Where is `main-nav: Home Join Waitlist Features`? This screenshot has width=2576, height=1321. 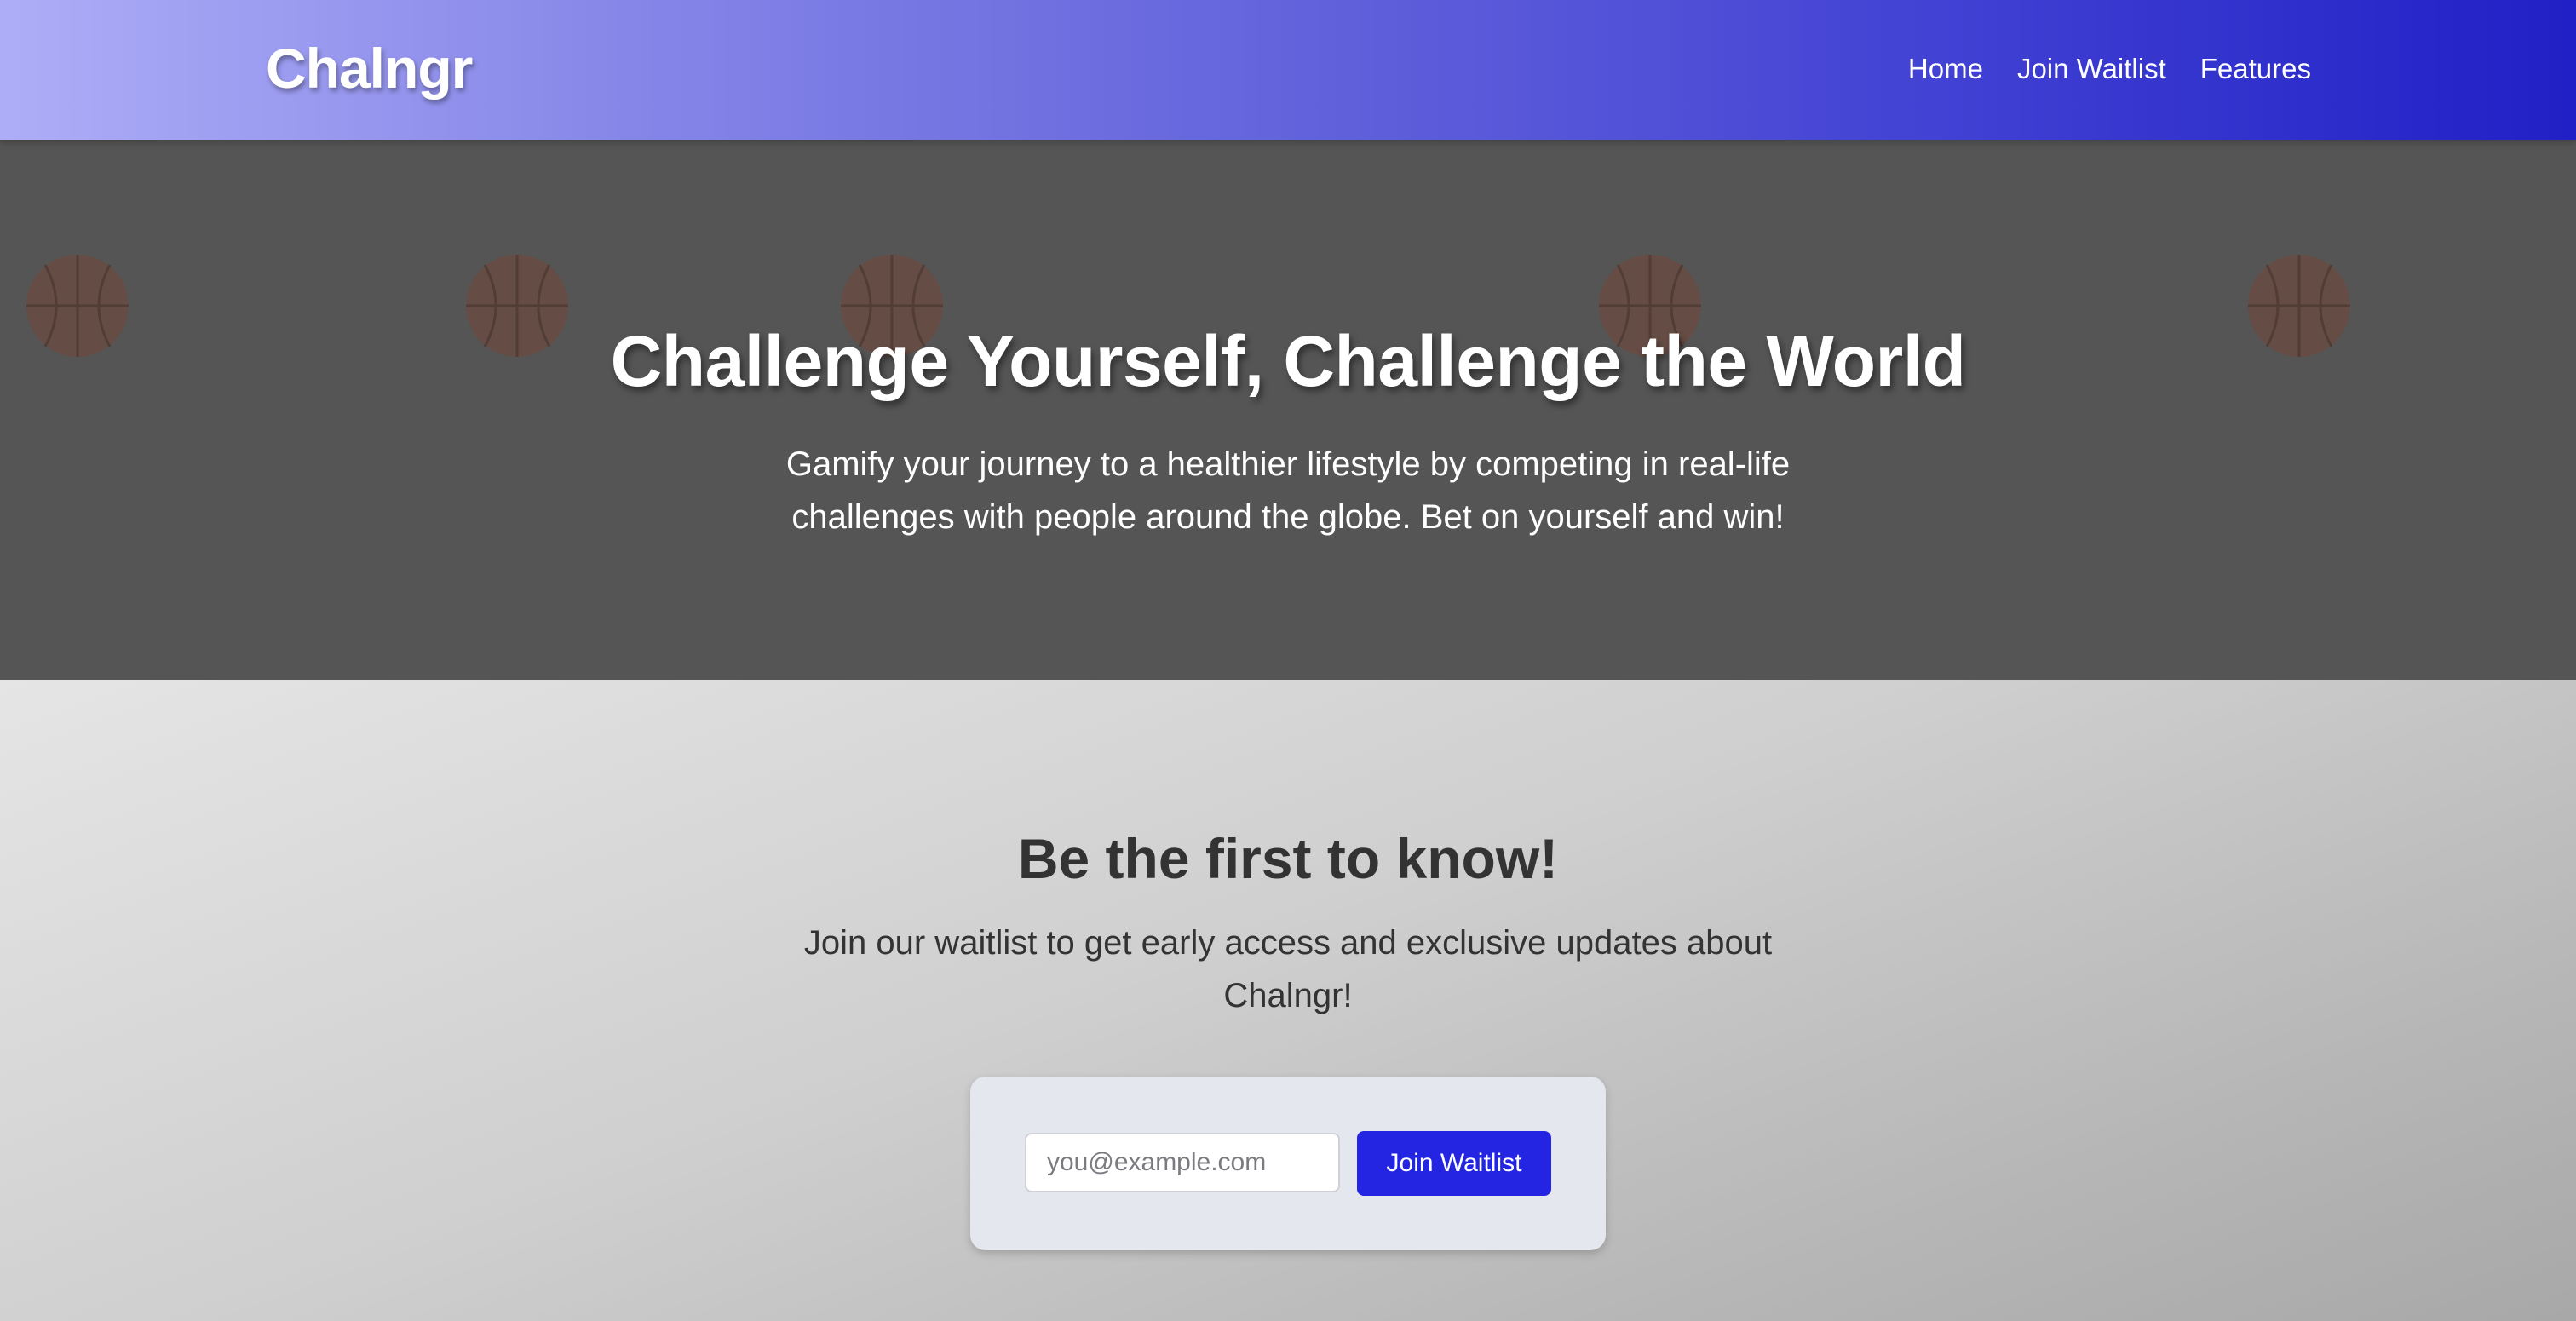 main-nav: Home Join Waitlist Features is located at coordinates (2109, 69).